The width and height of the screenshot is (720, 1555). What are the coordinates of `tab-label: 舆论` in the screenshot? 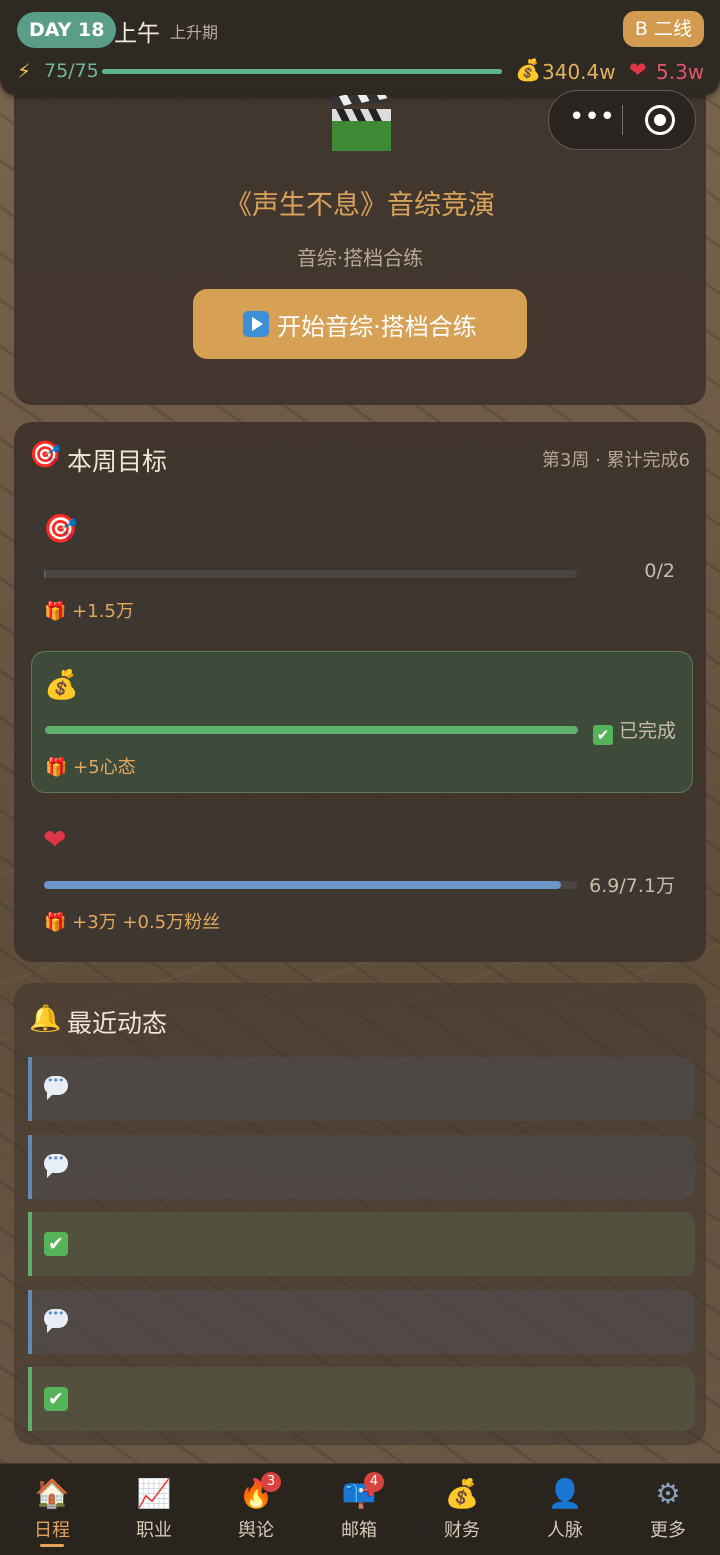 It's located at (256, 1530).